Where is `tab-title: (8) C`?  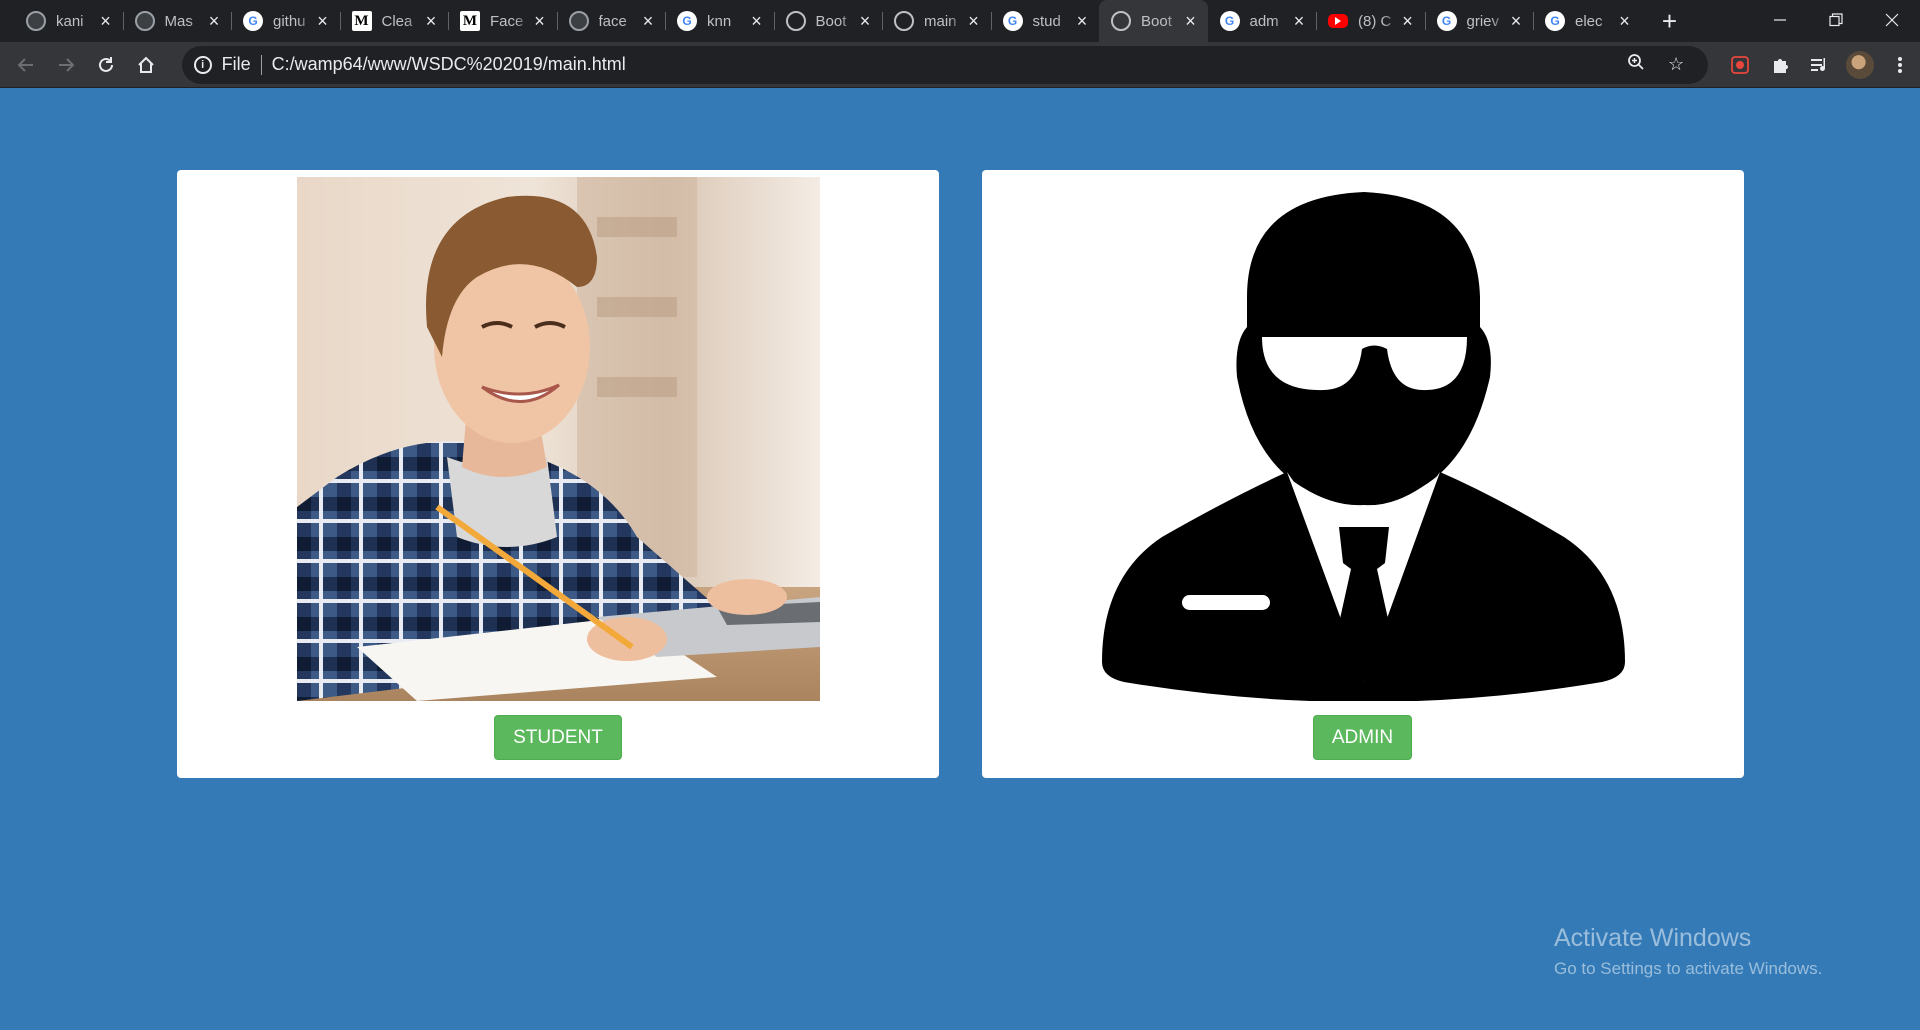
tab-title: (8) C is located at coordinates (1375, 21).